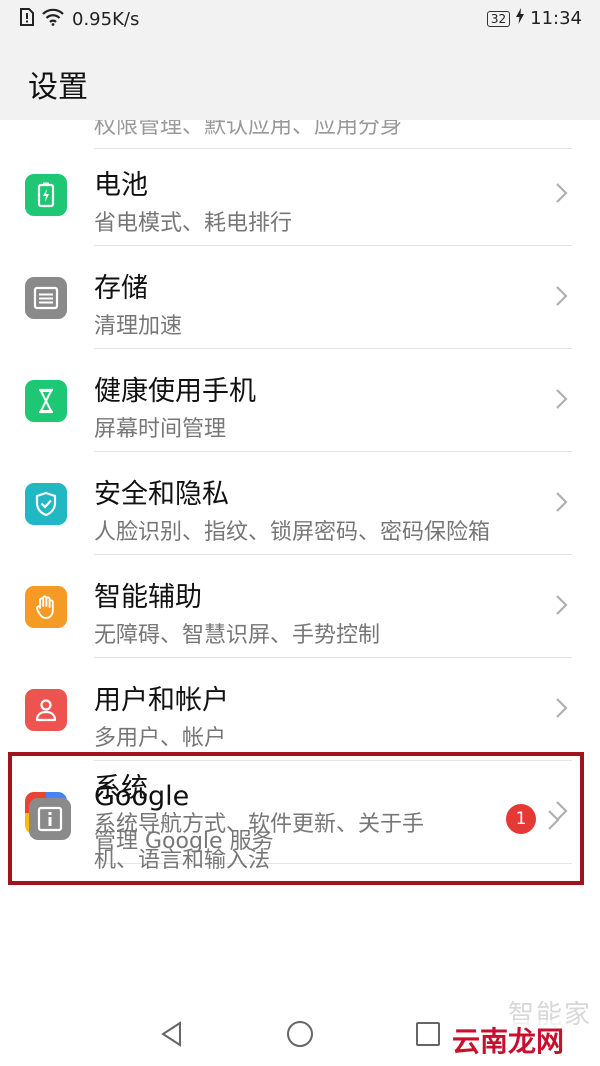 Image resolution: width=600 pixels, height=1066 pixels. I want to click on battery-indicator: 32, so click(498, 18).